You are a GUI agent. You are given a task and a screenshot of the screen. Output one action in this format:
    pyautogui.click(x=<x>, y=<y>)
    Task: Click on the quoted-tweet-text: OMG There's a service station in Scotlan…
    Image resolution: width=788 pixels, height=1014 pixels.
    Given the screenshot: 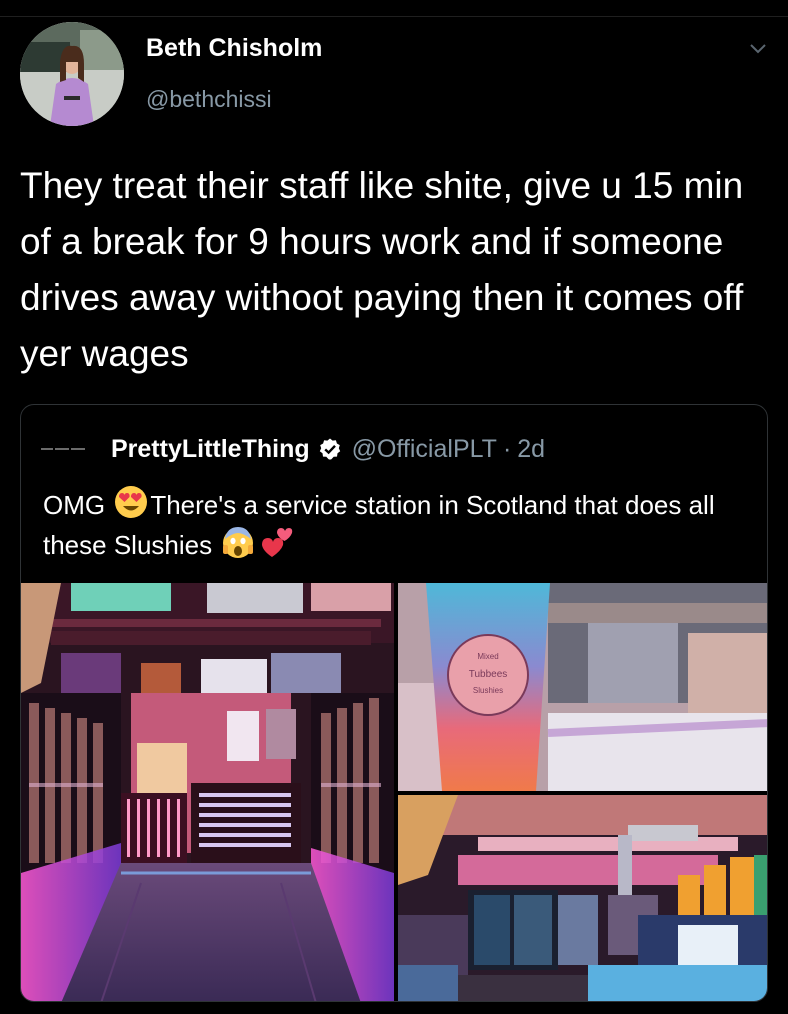 What is the action you would take?
    pyautogui.click(x=393, y=525)
    